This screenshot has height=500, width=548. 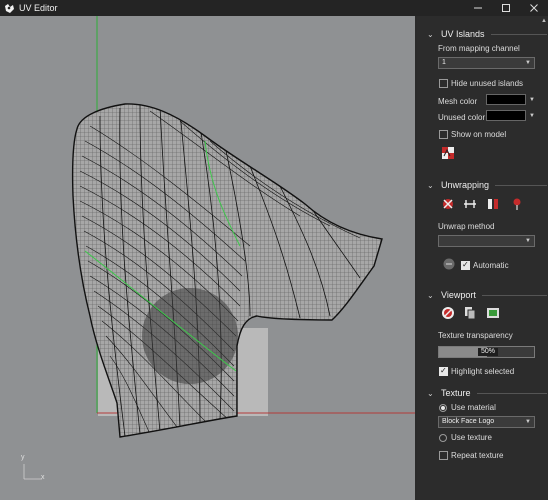 I want to click on repeat-texture-label: Repeat texture, so click(x=477, y=455).